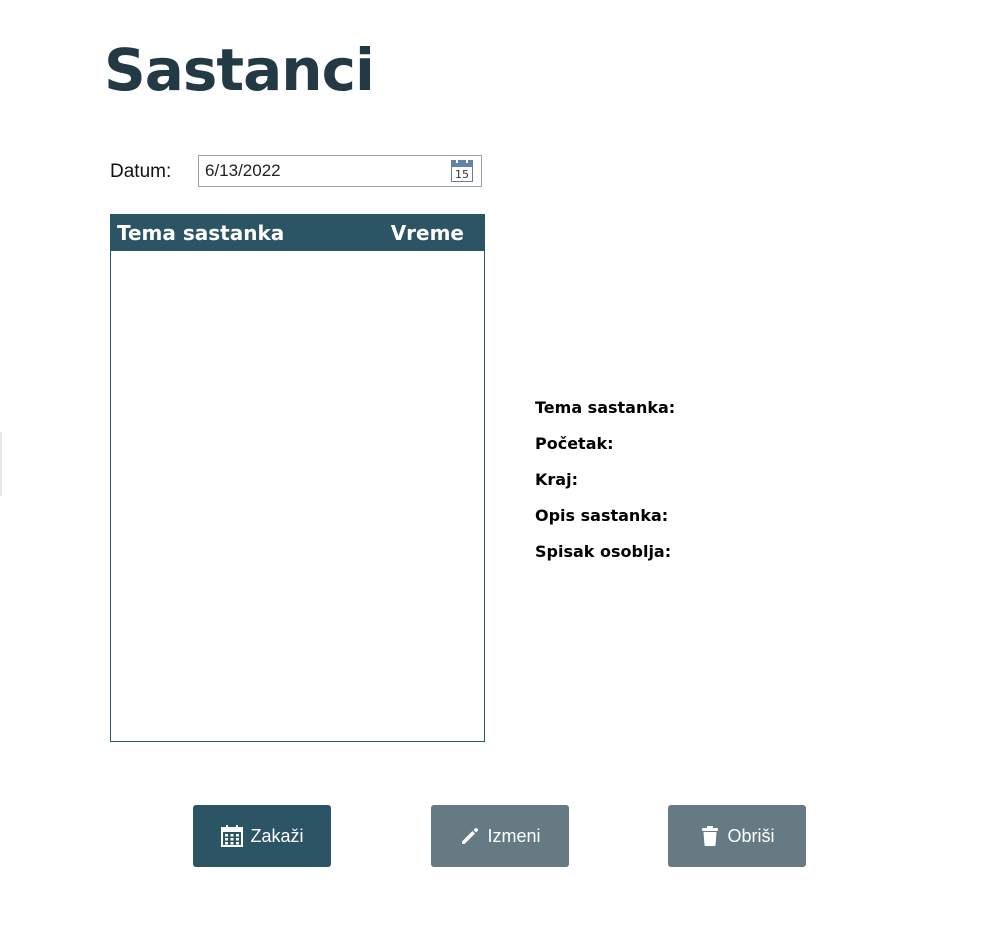 The width and height of the screenshot is (997, 947). Describe the element at coordinates (603, 551) in the screenshot. I see `detail-staff-label: Spisak osoblja:` at that location.